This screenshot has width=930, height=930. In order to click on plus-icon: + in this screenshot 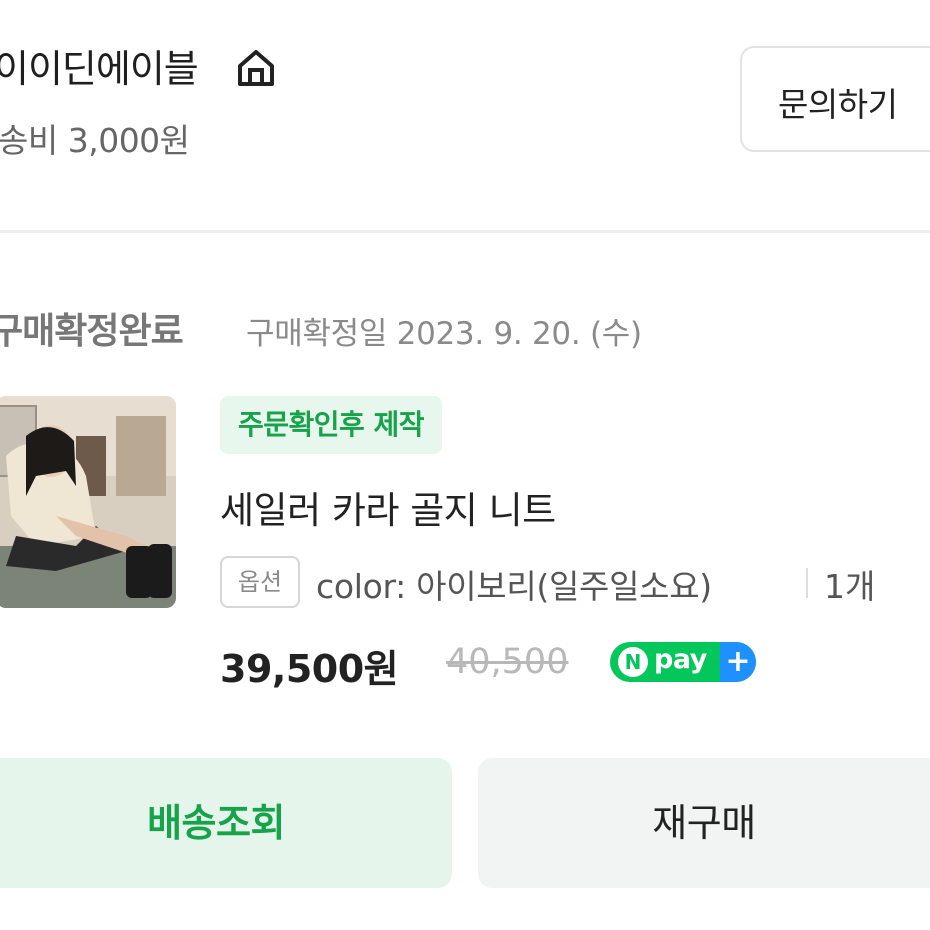, I will do `click(738, 662)`.